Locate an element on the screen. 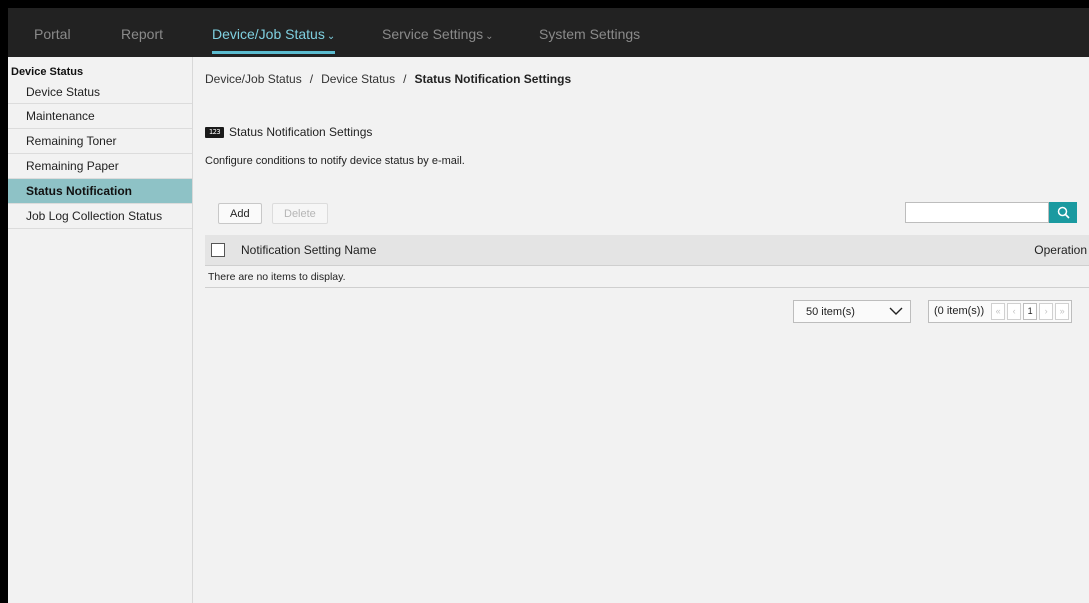 The height and width of the screenshot is (603, 1089). nav-system-settings: System Settings is located at coordinates (589, 34).